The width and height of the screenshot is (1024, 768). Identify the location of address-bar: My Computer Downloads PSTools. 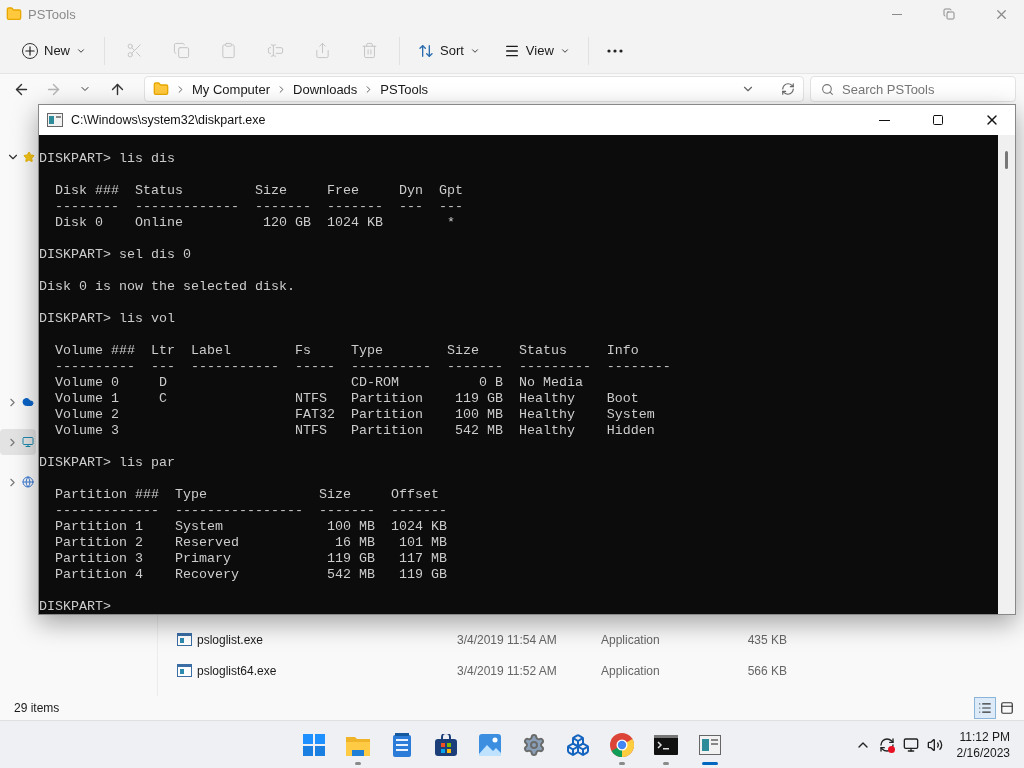
(474, 89).